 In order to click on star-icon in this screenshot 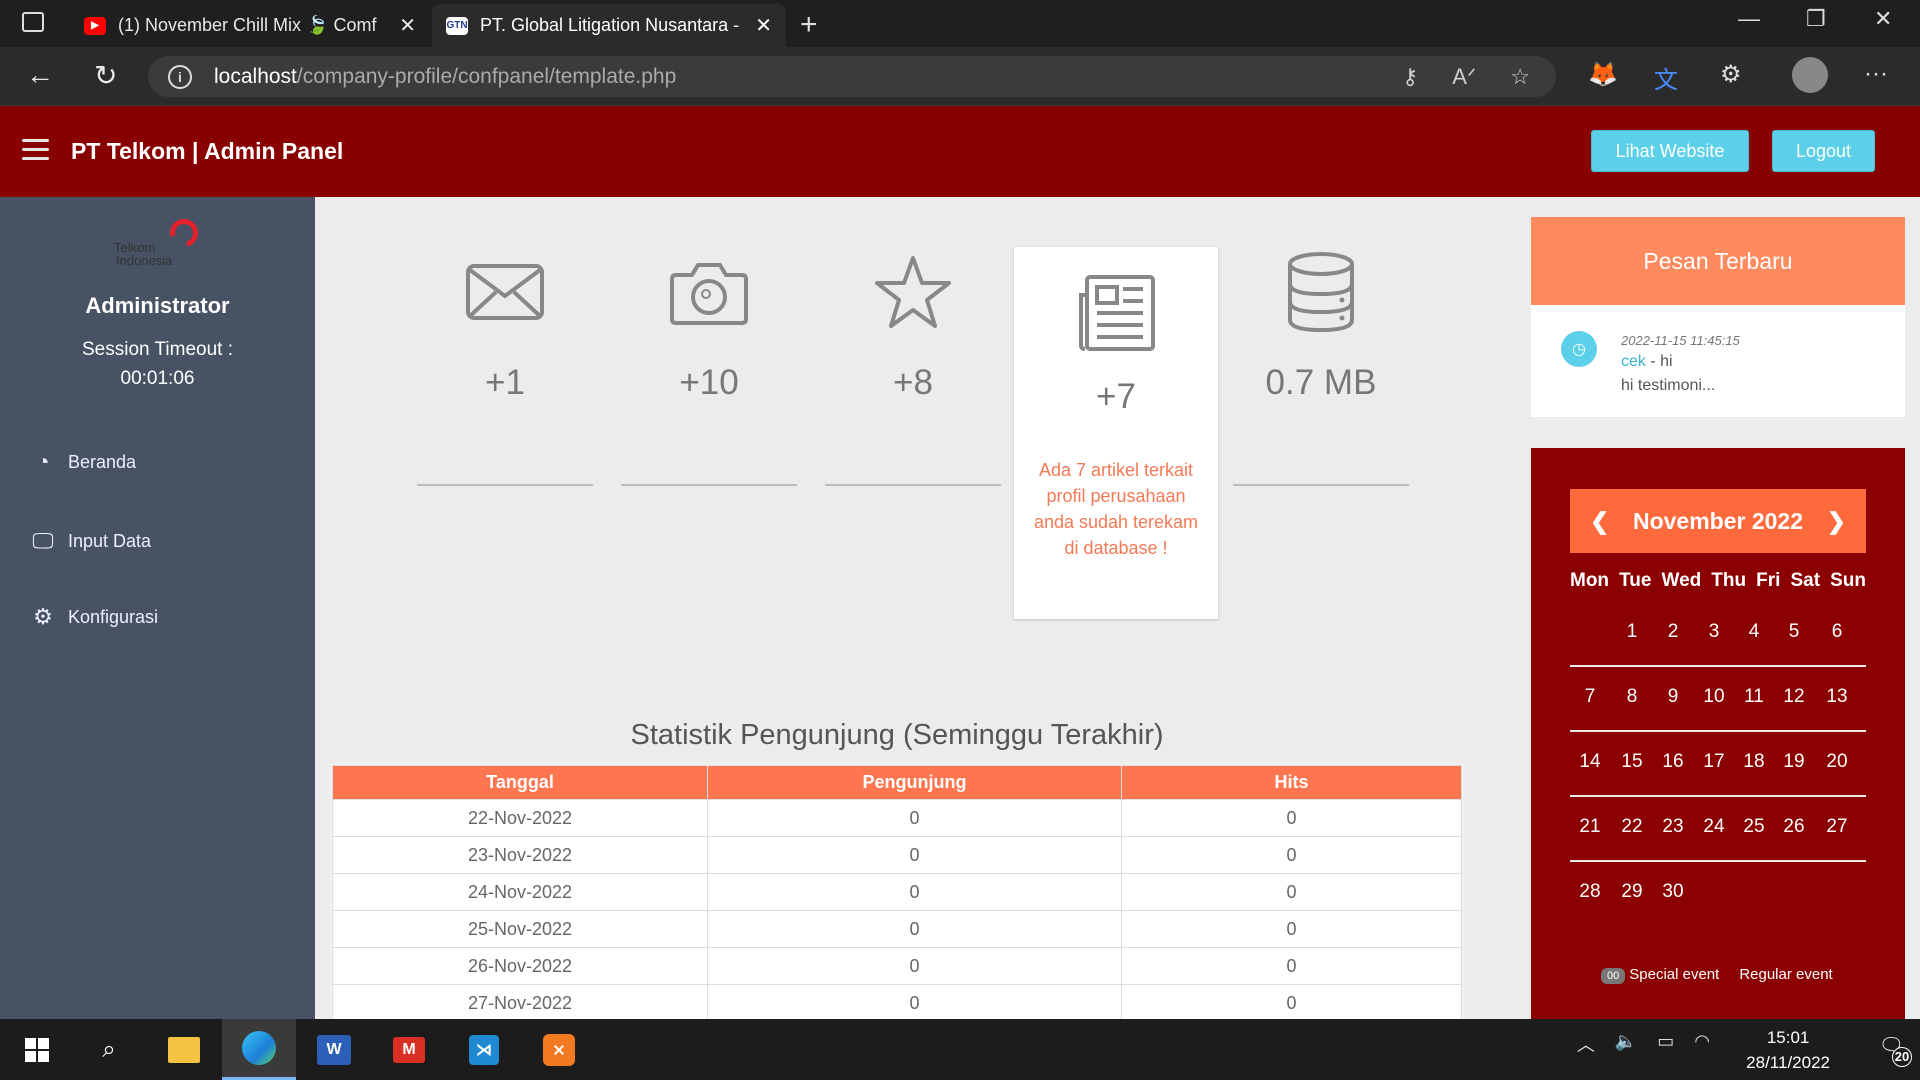, I will do `click(913, 292)`.